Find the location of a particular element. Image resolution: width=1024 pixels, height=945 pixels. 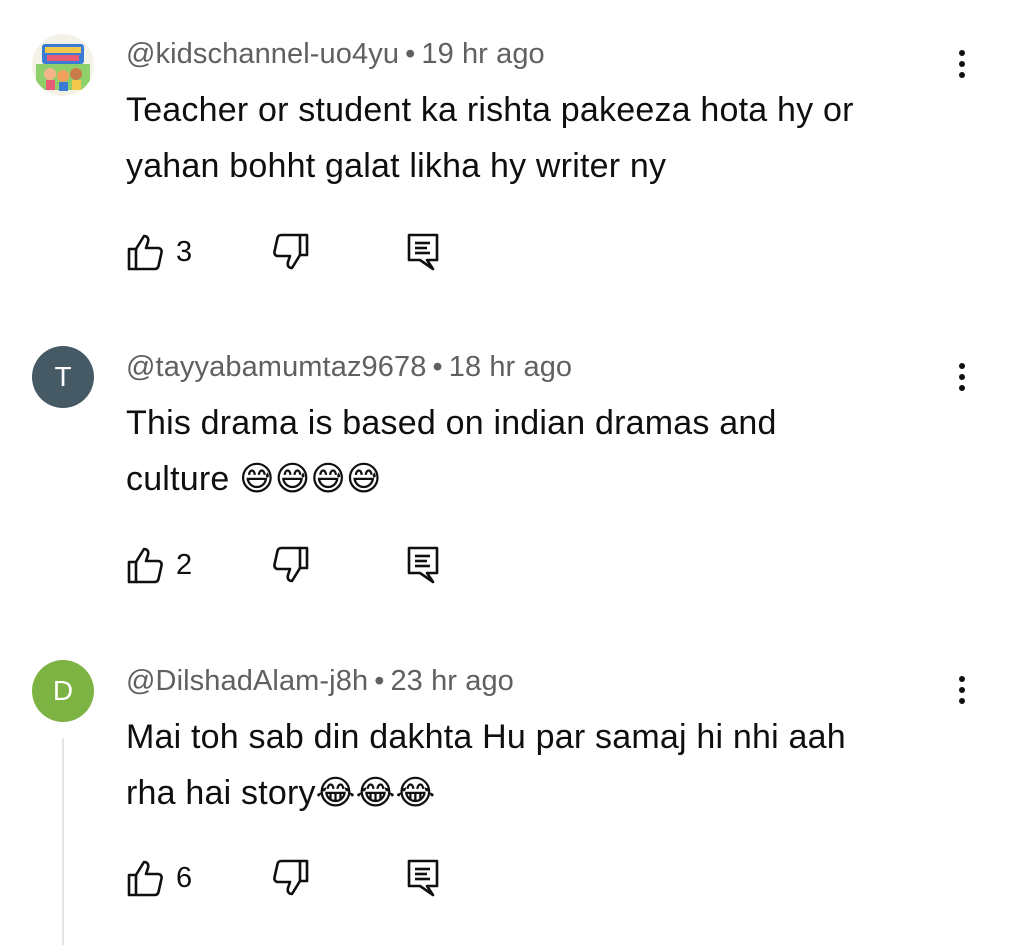

avatar-letter: T is located at coordinates (63, 376).